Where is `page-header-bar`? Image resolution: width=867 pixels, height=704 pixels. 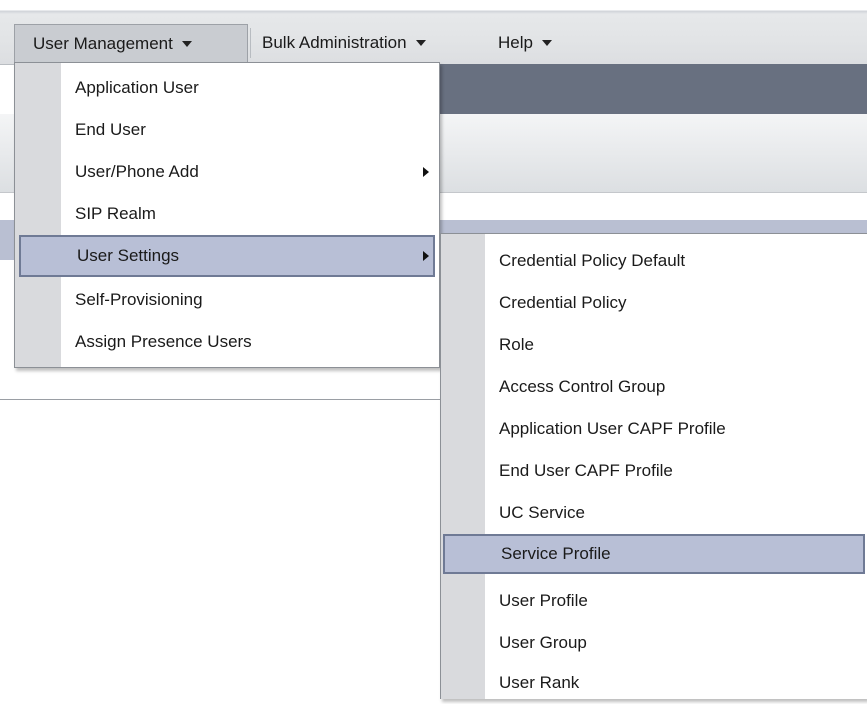
page-header-bar is located at coordinates (653, 89).